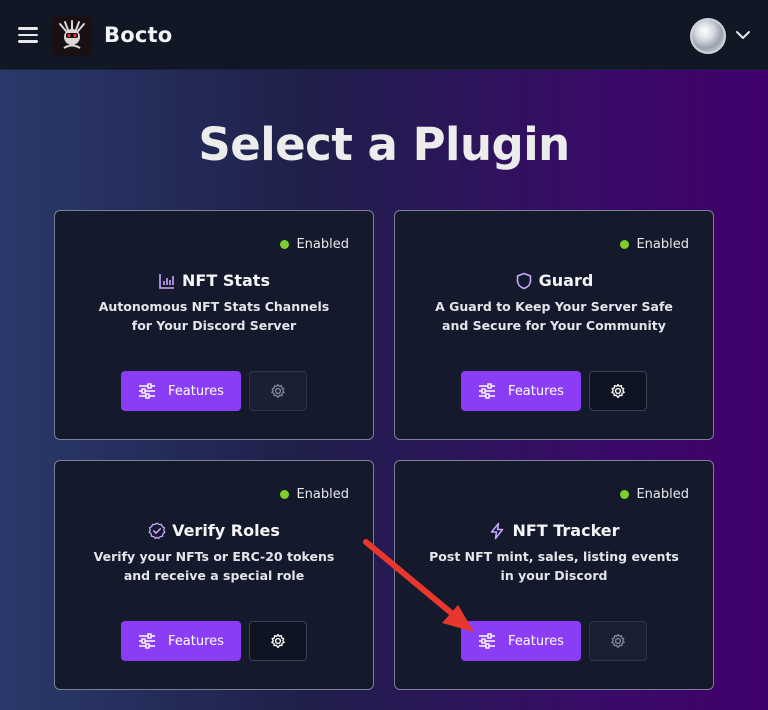 The image size is (768, 710). I want to click on chevron-down-icon, so click(743, 35).